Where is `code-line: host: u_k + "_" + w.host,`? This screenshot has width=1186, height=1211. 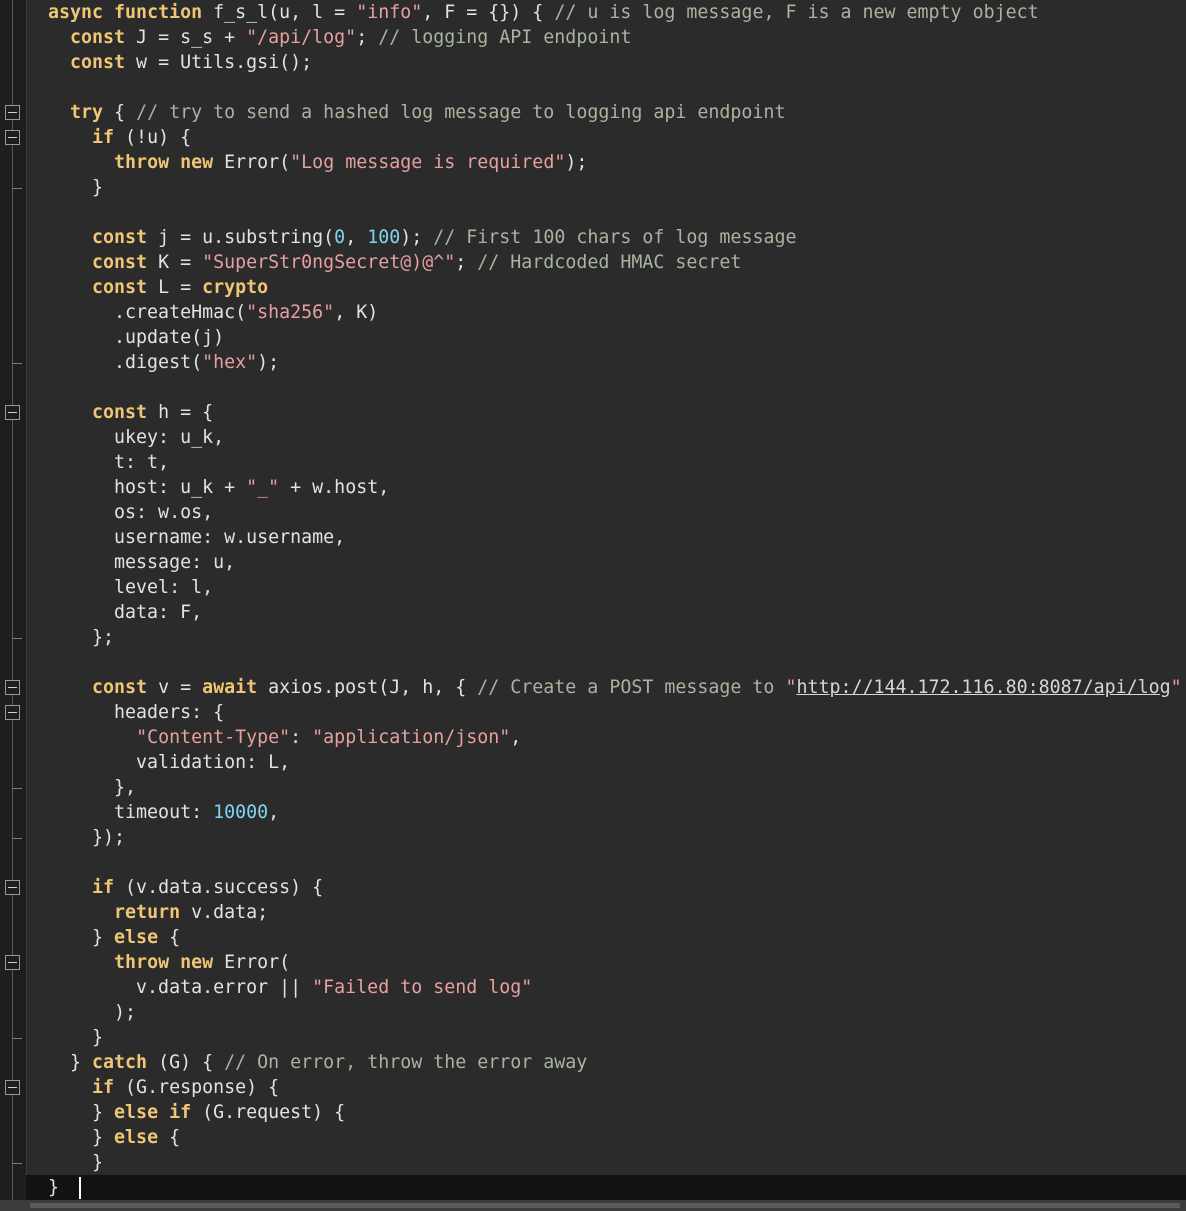 code-line: host: u_k + "_" + w.host, is located at coordinates (615, 487).